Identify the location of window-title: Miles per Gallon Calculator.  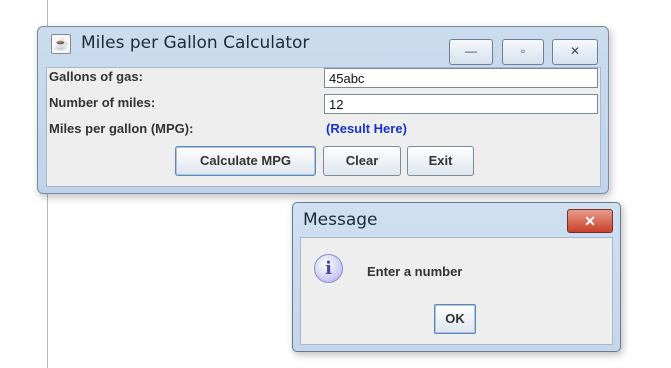
(195, 43).